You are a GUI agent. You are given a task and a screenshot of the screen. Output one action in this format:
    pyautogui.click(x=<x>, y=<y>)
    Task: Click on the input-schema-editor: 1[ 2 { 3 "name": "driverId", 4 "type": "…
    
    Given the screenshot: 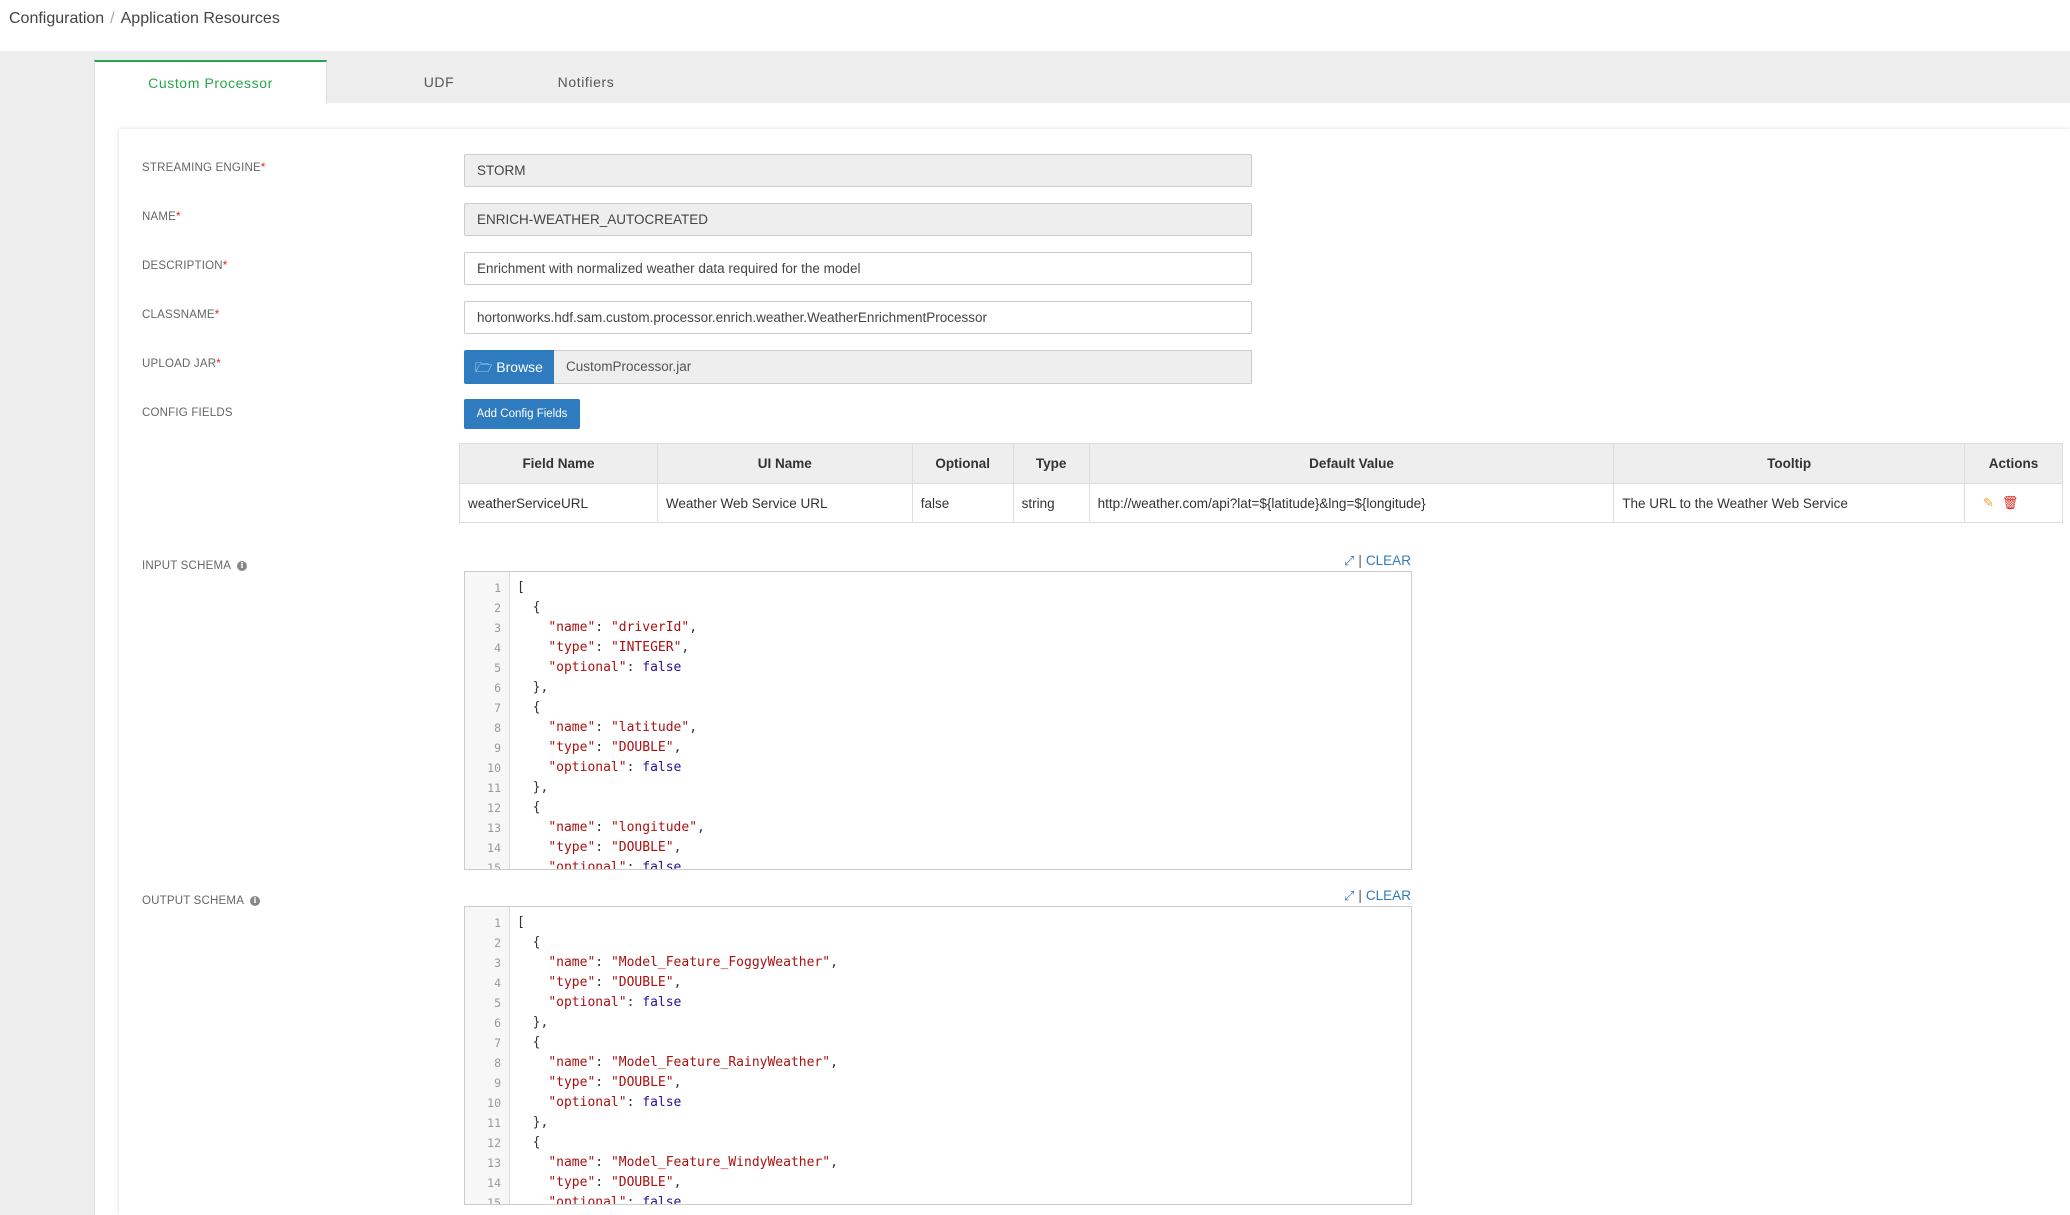 What is the action you would take?
    pyautogui.click(x=938, y=720)
    